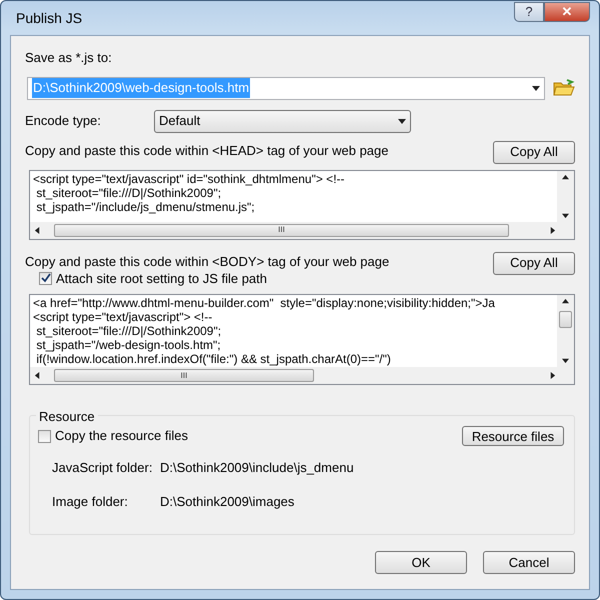  I want to click on code-text: <script type="text/javascript" id="sothink_dhtmlmenu"> <!-- st_siteroot="file:///D|/Sothink2009"; st_jspath="/include/js_dmenu/stmenu.js";, so click(189, 193).